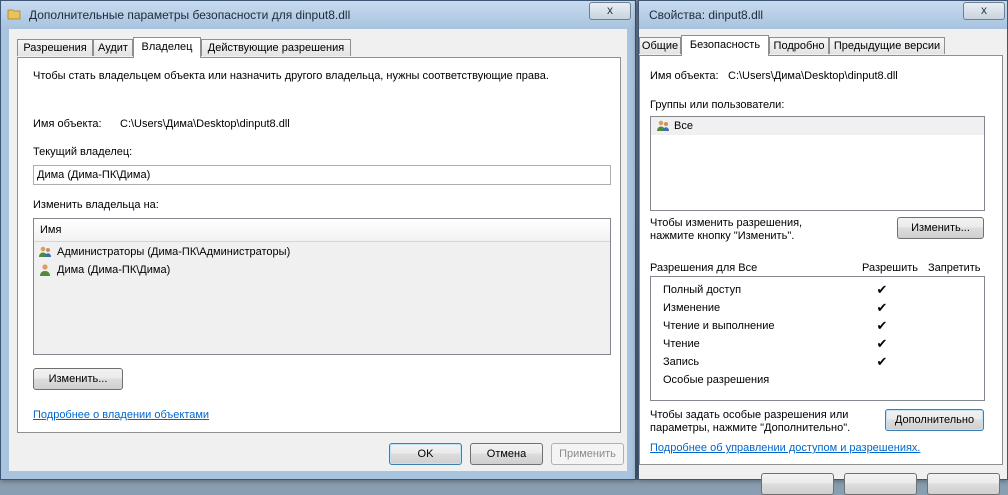 This screenshot has width=1008, height=495. What do you see at coordinates (322, 252) in the screenshot?
I see `list-item: Администраторы (Дима-ПК\Администраторы)` at bounding box center [322, 252].